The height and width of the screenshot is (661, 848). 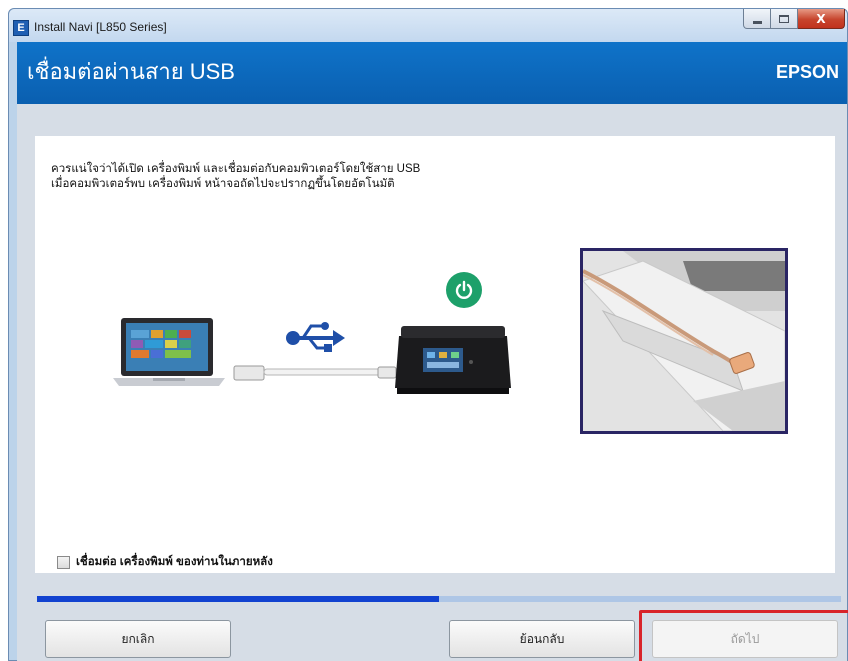 I want to click on laptop-illustration, so click(x=169, y=352).